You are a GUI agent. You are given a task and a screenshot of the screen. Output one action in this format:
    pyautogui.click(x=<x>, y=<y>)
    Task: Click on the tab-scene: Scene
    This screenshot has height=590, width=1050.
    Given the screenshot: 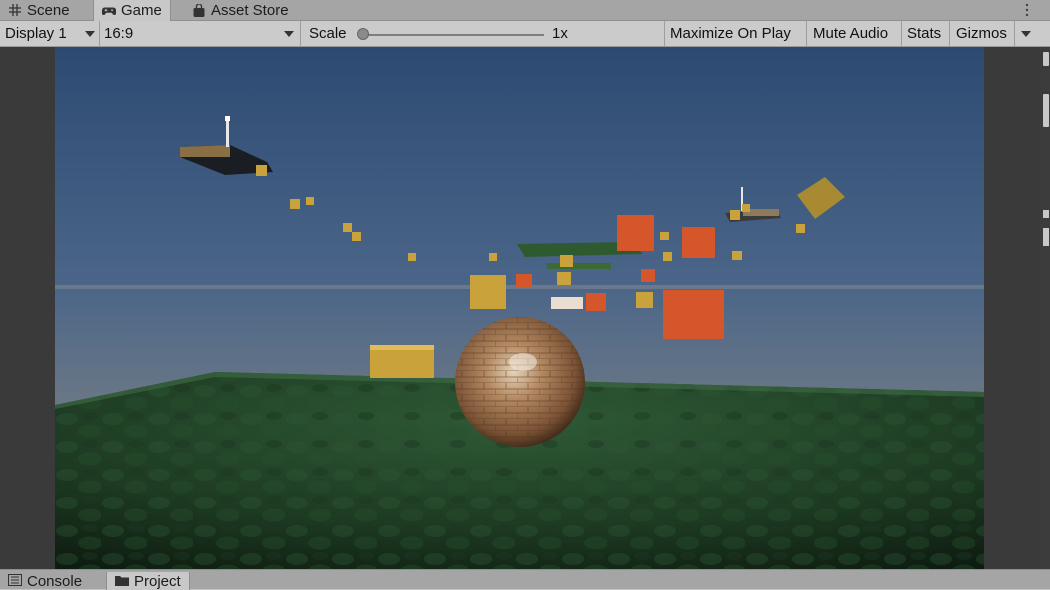 What is the action you would take?
    pyautogui.click(x=39, y=10)
    